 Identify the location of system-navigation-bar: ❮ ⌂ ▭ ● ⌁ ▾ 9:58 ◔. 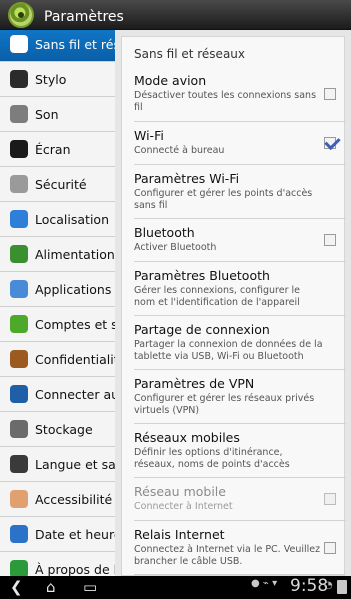
(175, 587).